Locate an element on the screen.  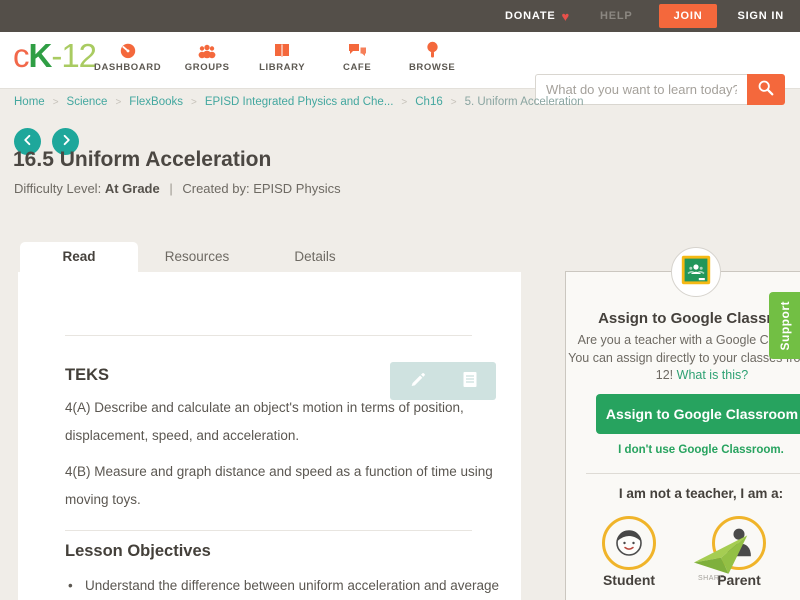
support-tab-label: Support is located at coordinates (784, 325).